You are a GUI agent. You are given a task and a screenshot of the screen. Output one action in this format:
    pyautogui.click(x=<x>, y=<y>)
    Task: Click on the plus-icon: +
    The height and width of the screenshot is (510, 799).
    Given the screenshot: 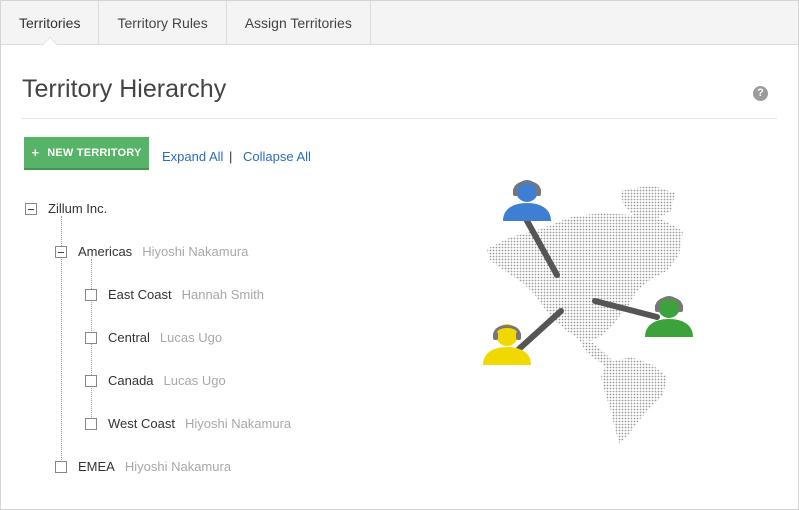 What is the action you would take?
    pyautogui.click(x=35, y=152)
    